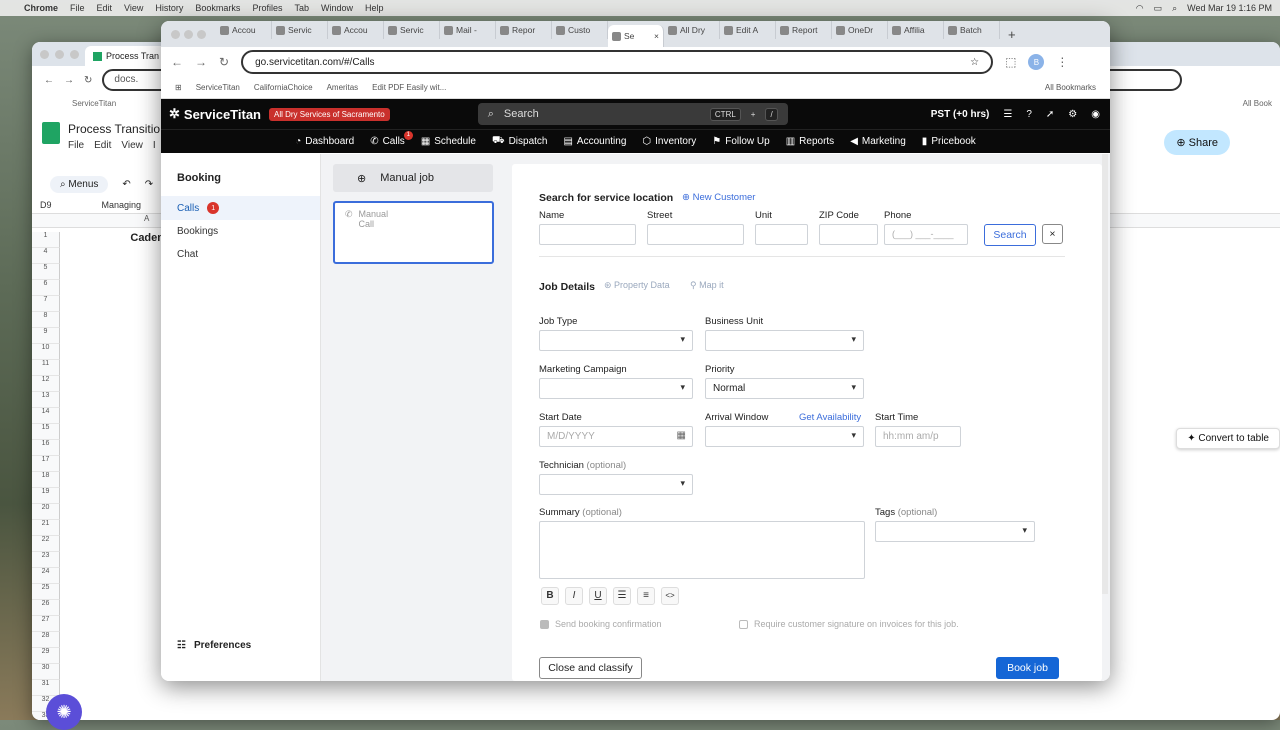  What do you see at coordinates (133, 8) in the screenshot?
I see `menu-view: View` at bounding box center [133, 8].